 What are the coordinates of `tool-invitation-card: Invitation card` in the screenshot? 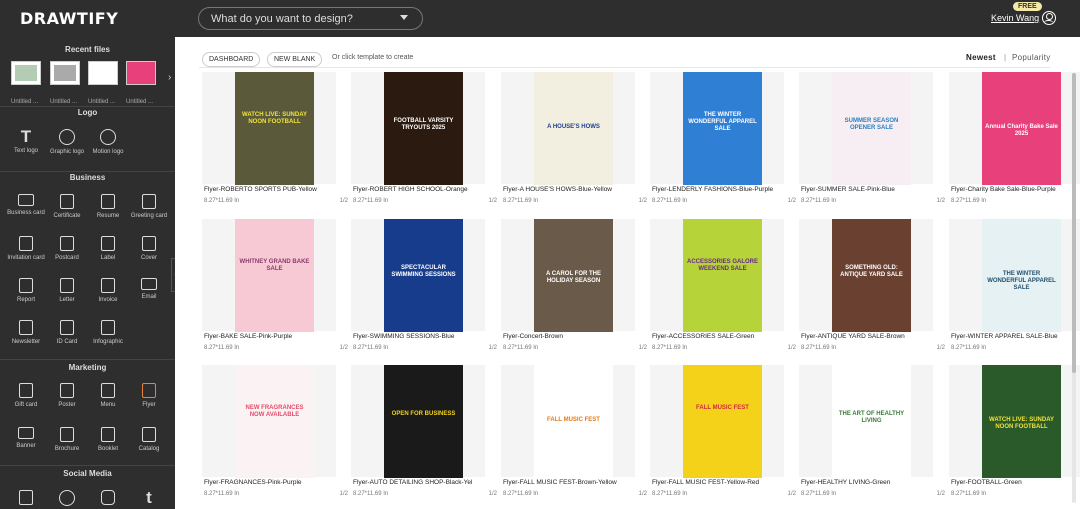 It's located at (26, 248).